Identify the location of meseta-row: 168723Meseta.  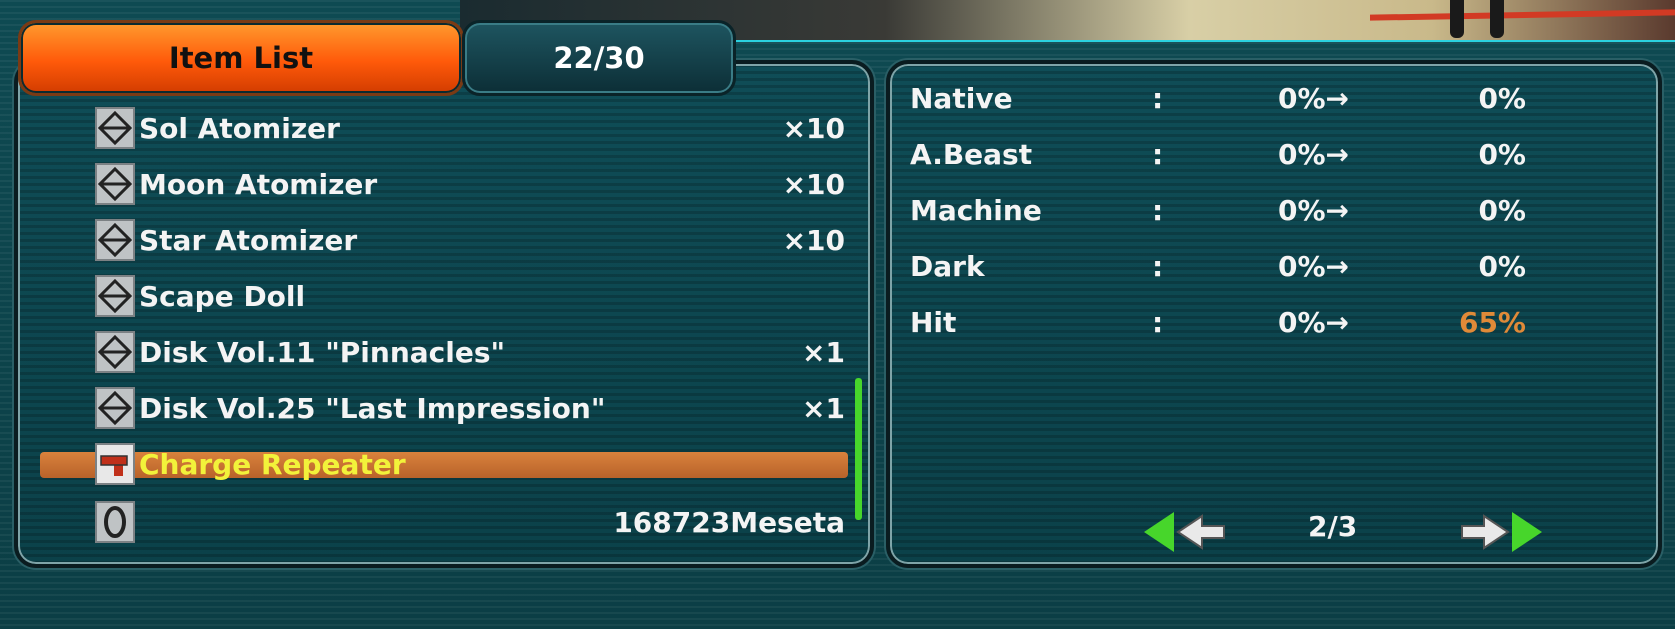
(475, 522).